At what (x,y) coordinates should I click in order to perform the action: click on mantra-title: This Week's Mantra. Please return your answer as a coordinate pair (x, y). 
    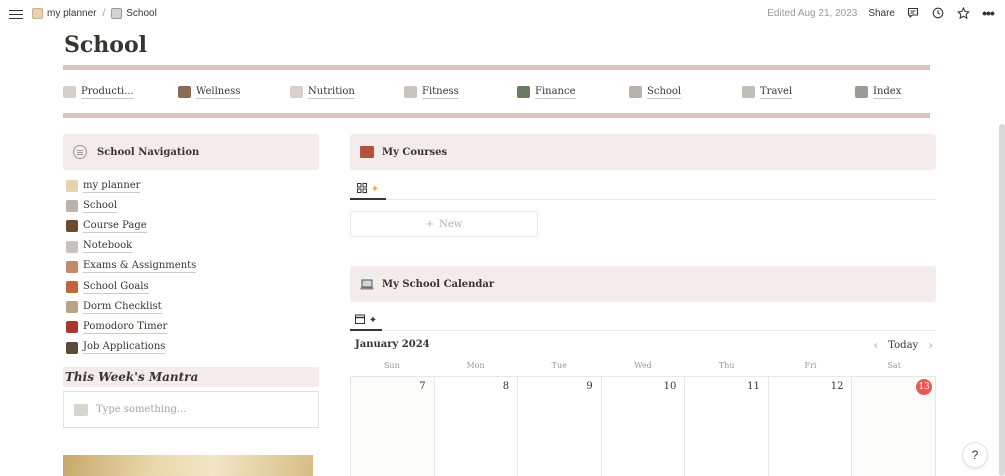
    Looking at the image, I should click on (132, 377).